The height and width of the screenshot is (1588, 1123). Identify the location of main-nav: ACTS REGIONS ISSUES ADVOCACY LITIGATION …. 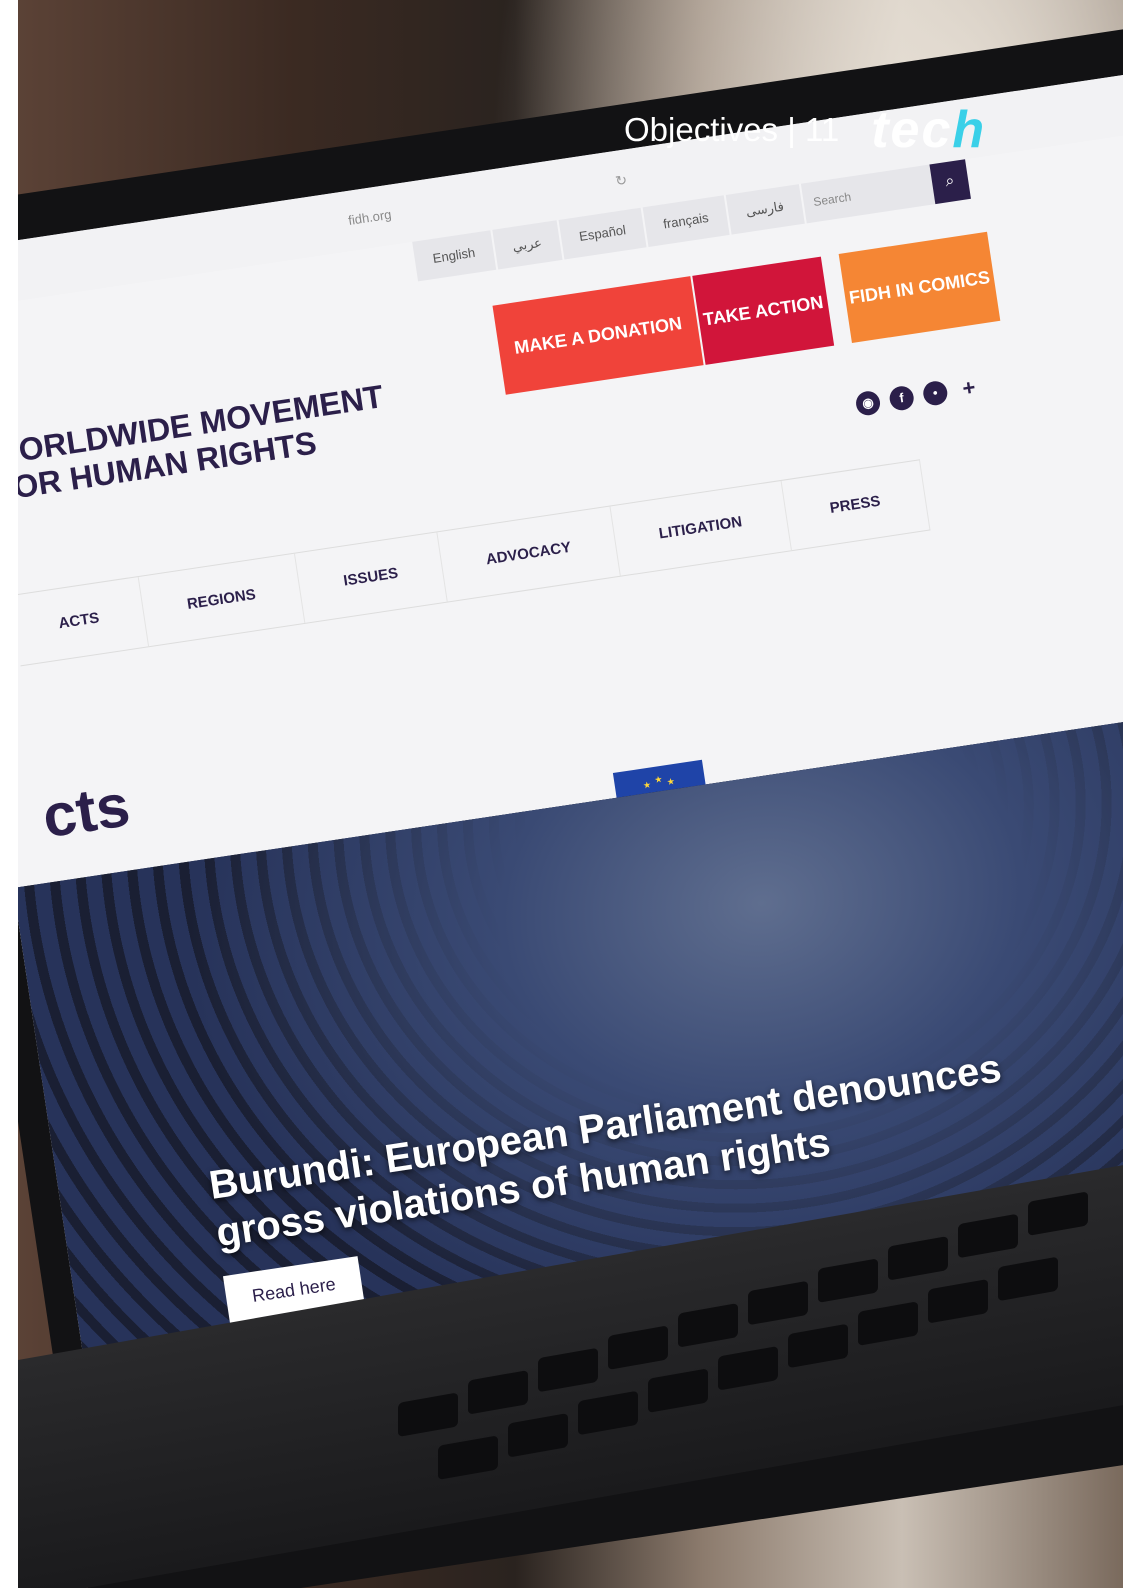
(474, 563).